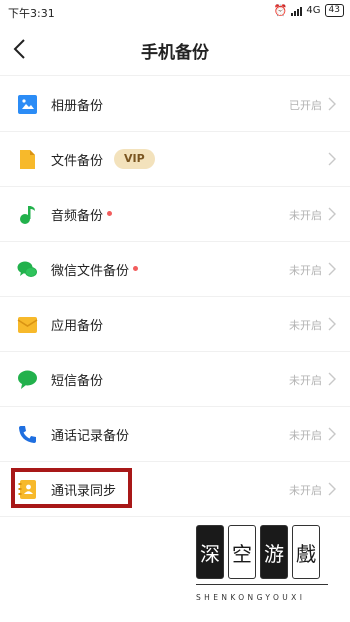 This screenshot has height=622, width=350. What do you see at coordinates (27, 379) in the screenshot?
I see `sms-icon` at bounding box center [27, 379].